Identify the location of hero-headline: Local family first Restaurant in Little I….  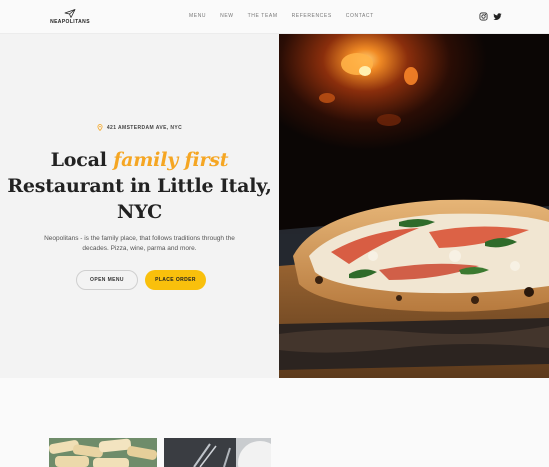
(139, 186).